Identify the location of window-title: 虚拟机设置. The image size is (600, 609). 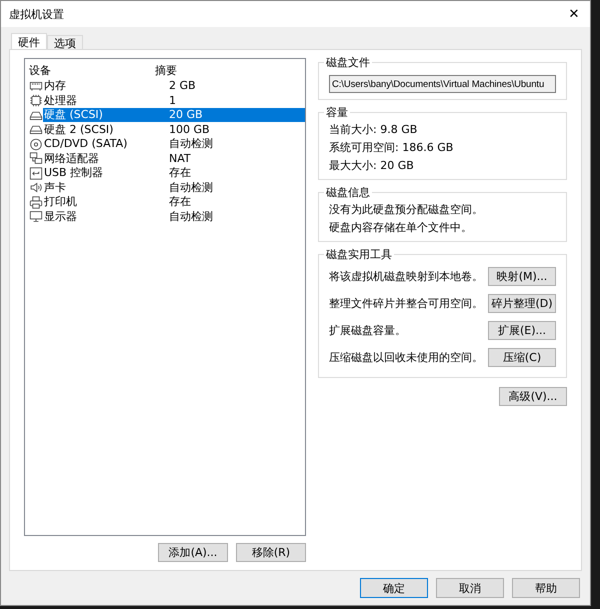
(36, 14).